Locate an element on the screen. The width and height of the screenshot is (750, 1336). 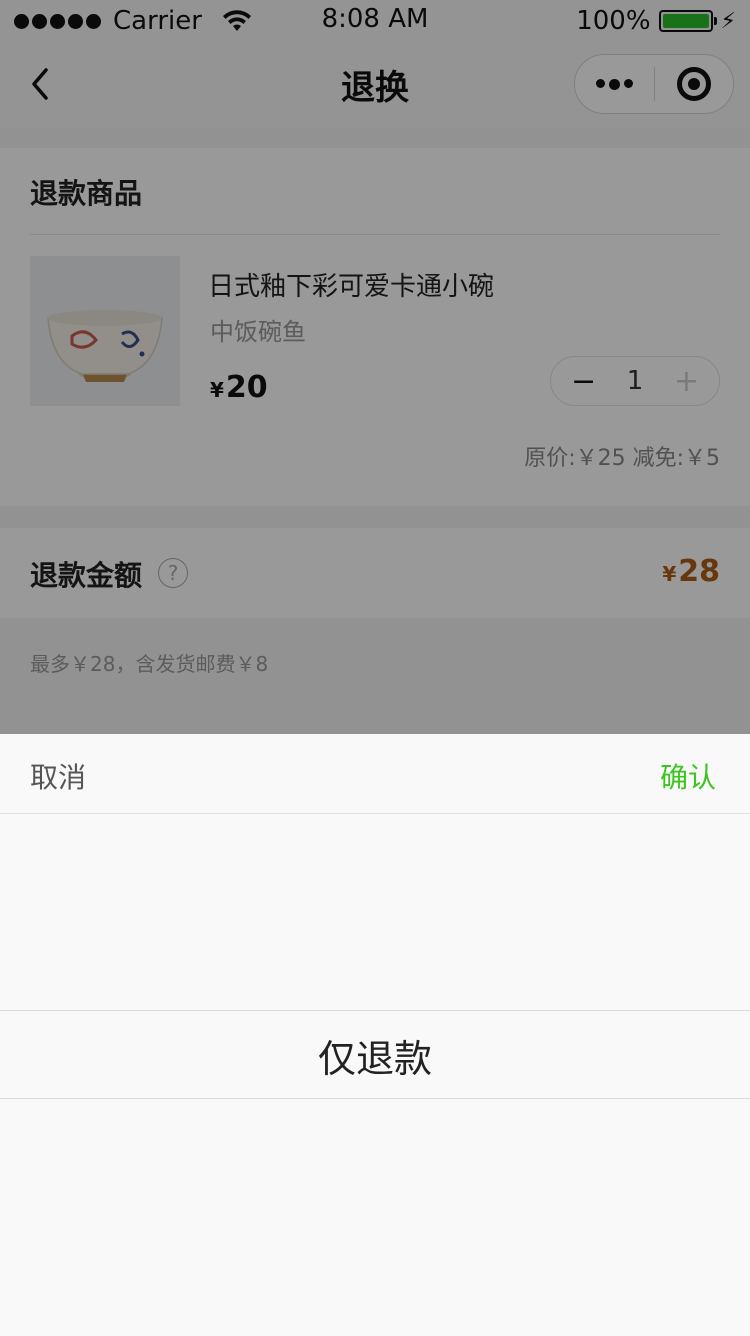
picker-option-selected: 仅退款 is located at coordinates (375, 1055).